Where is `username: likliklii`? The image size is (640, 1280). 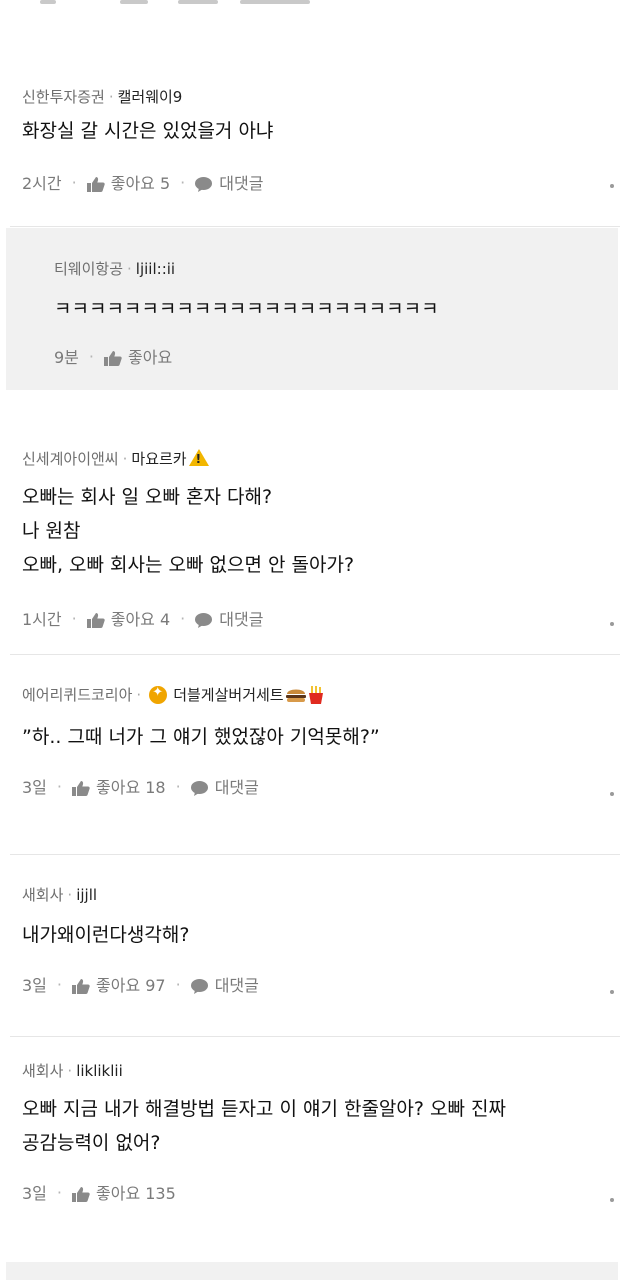
username: likliklii is located at coordinates (99, 1071).